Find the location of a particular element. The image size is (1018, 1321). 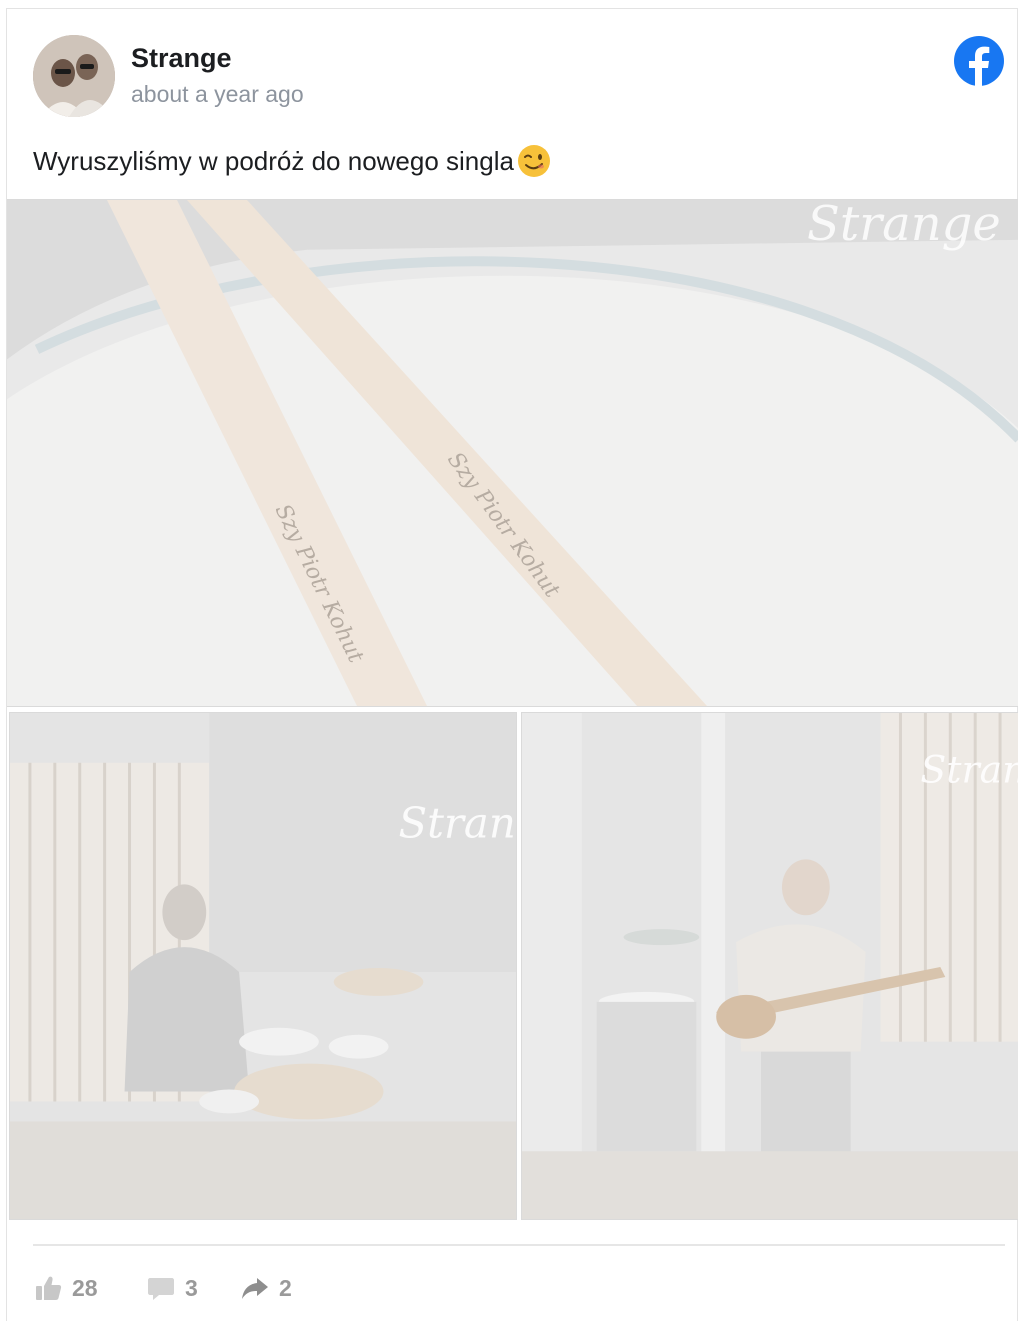

facebook-icon is located at coordinates (979, 61).